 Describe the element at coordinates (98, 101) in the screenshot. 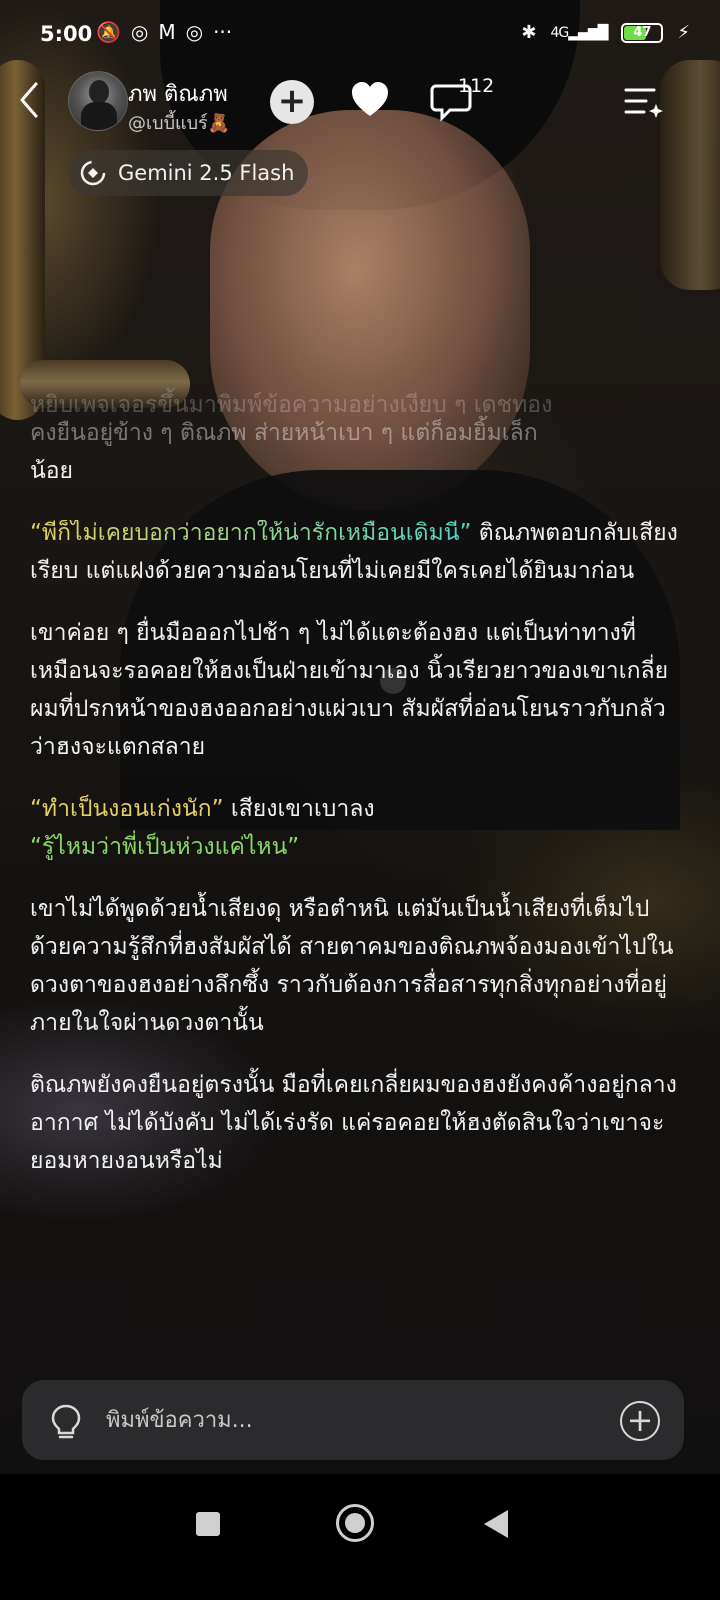

I see `avatar` at that location.